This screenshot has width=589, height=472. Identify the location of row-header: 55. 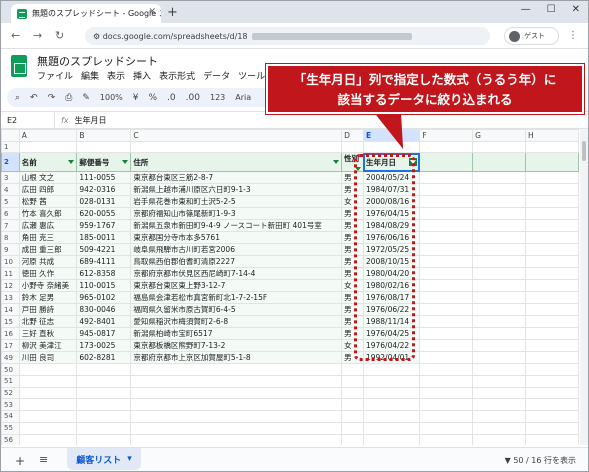
(10, 428).